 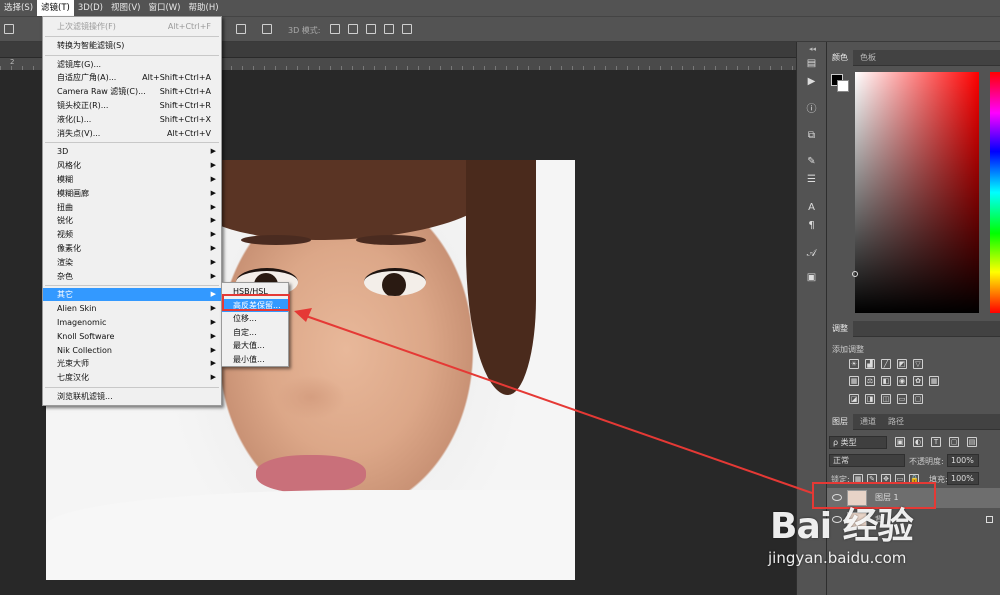 I want to click on sliders-icon: ☰, so click(x=811, y=180).